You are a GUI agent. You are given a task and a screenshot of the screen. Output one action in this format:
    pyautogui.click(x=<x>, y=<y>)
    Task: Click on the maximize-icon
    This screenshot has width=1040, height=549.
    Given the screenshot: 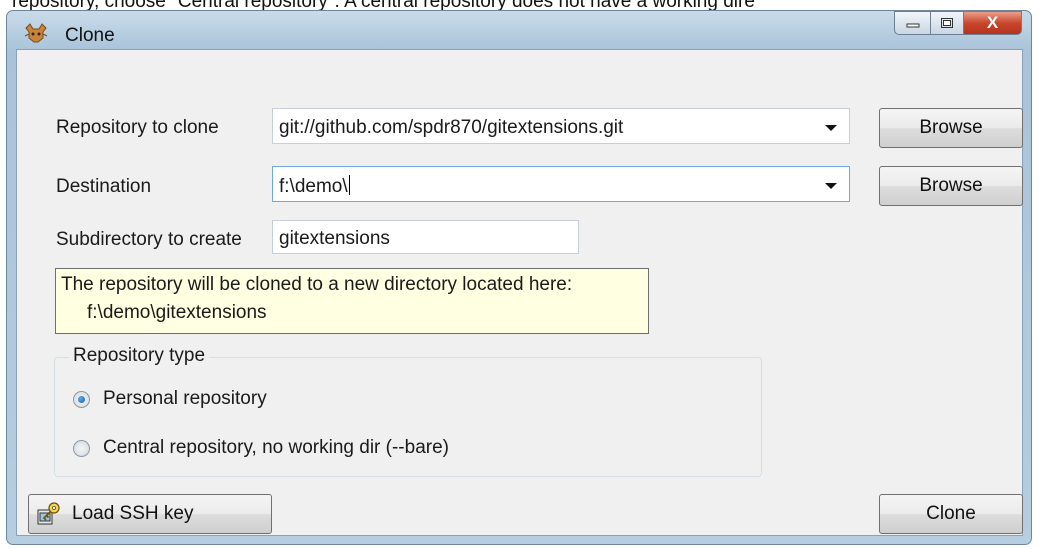 What is the action you would take?
    pyautogui.click(x=947, y=23)
    